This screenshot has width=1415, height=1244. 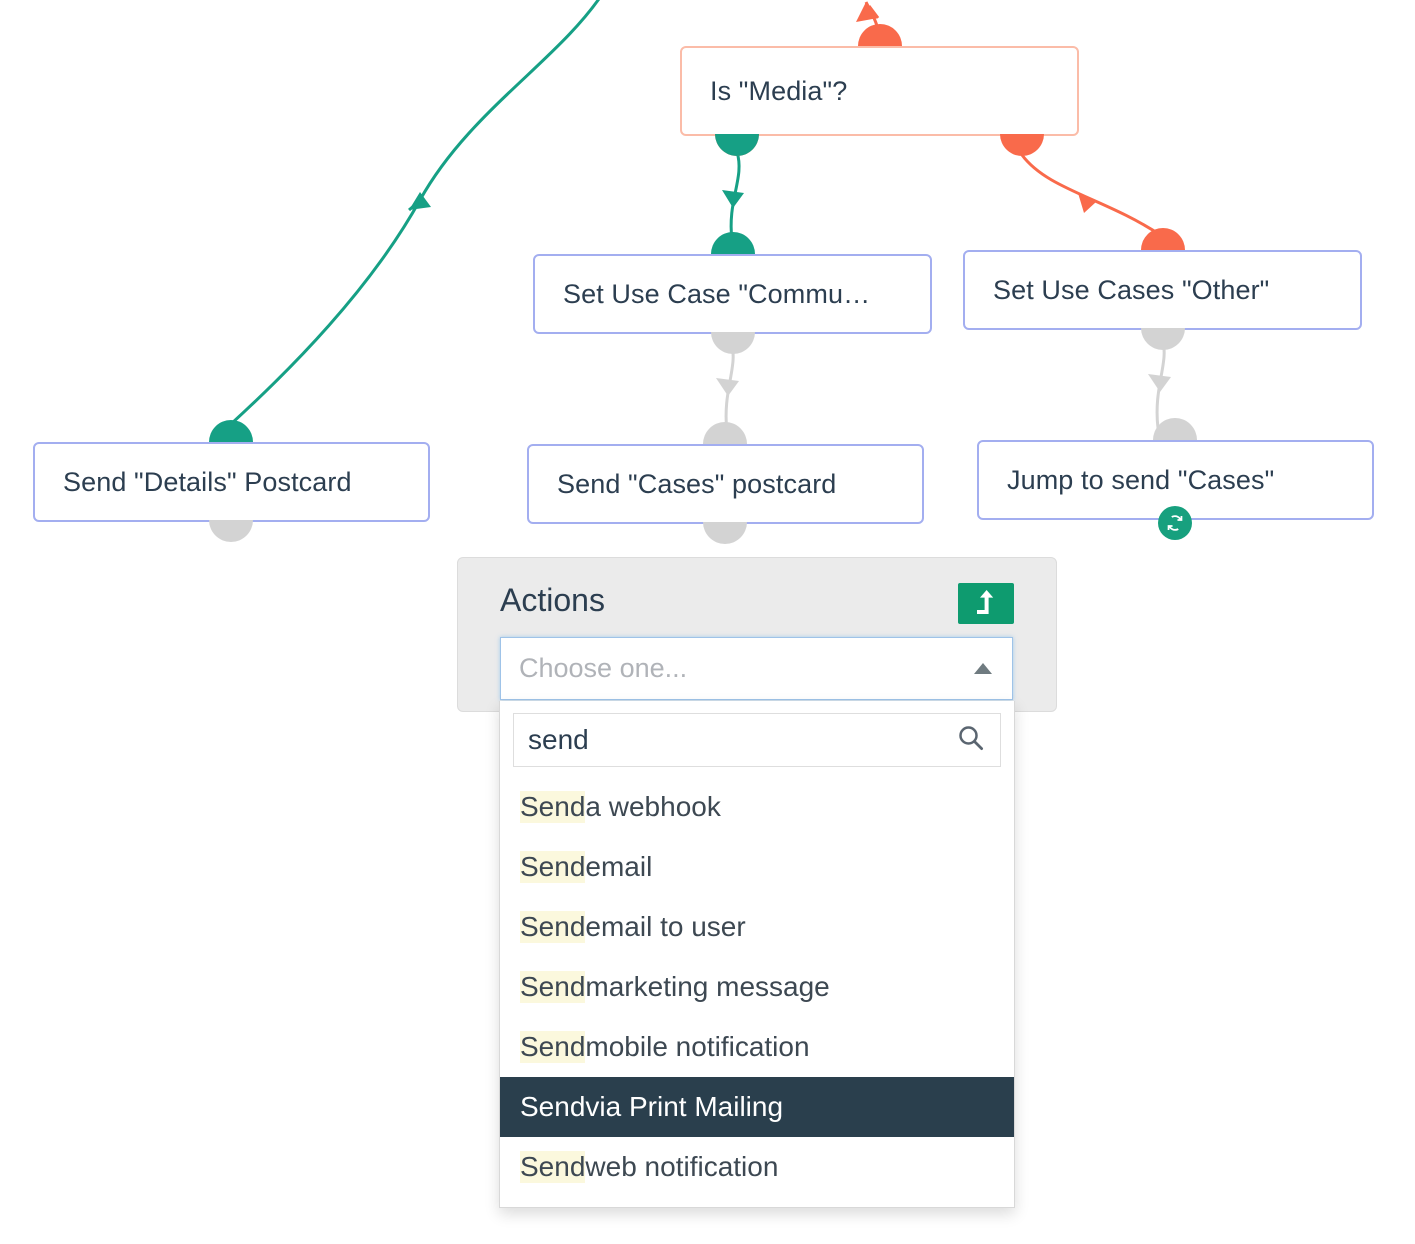 I want to click on edge-grey-other-to-jump, so click(x=1160, y=383).